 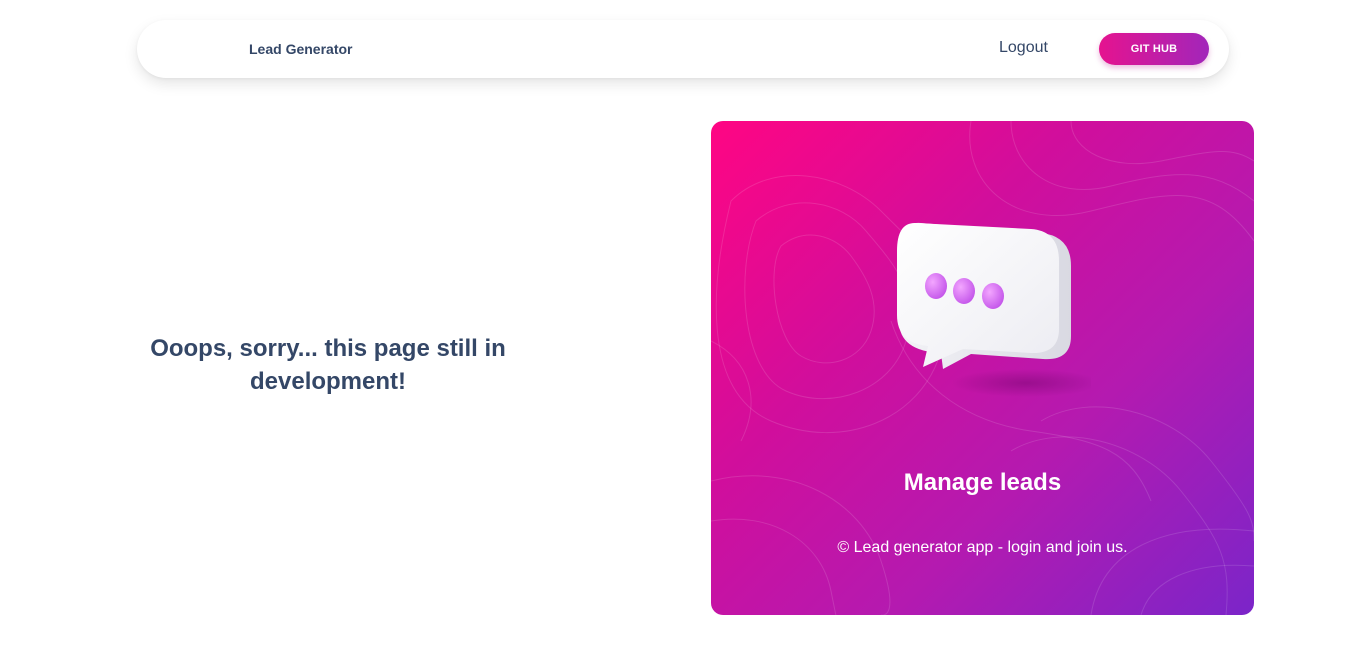 What do you see at coordinates (982, 482) in the screenshot?
I see `promo-title: Manage leads` at bounding box center [982, 482].